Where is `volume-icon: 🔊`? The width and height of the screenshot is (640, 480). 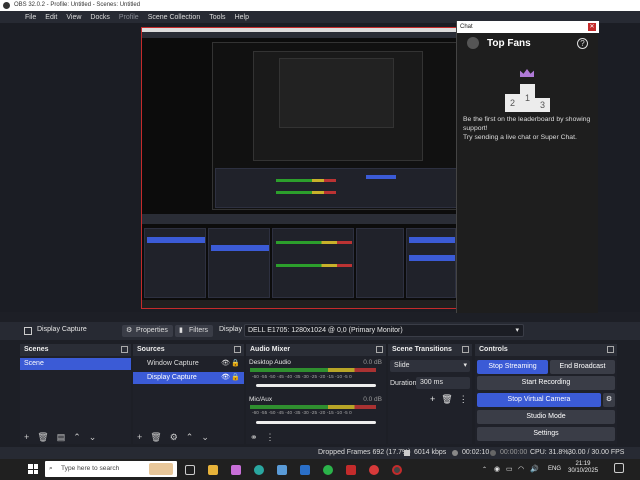
volume-icon: 🔊 is located at coordinates (534, 469).